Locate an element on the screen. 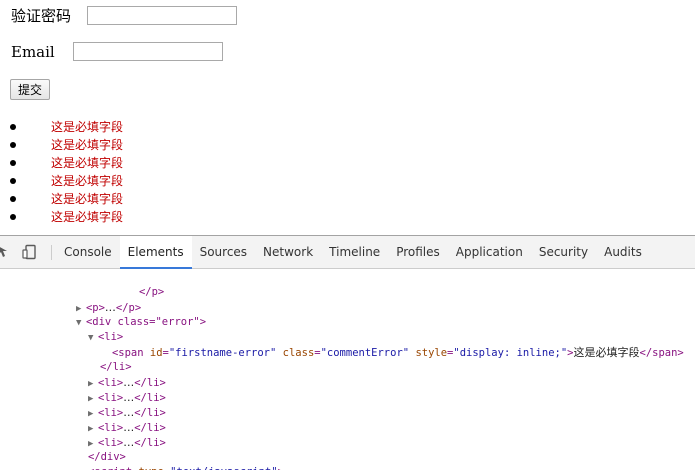  tab-network: Network is located at coordinates (288, 252).